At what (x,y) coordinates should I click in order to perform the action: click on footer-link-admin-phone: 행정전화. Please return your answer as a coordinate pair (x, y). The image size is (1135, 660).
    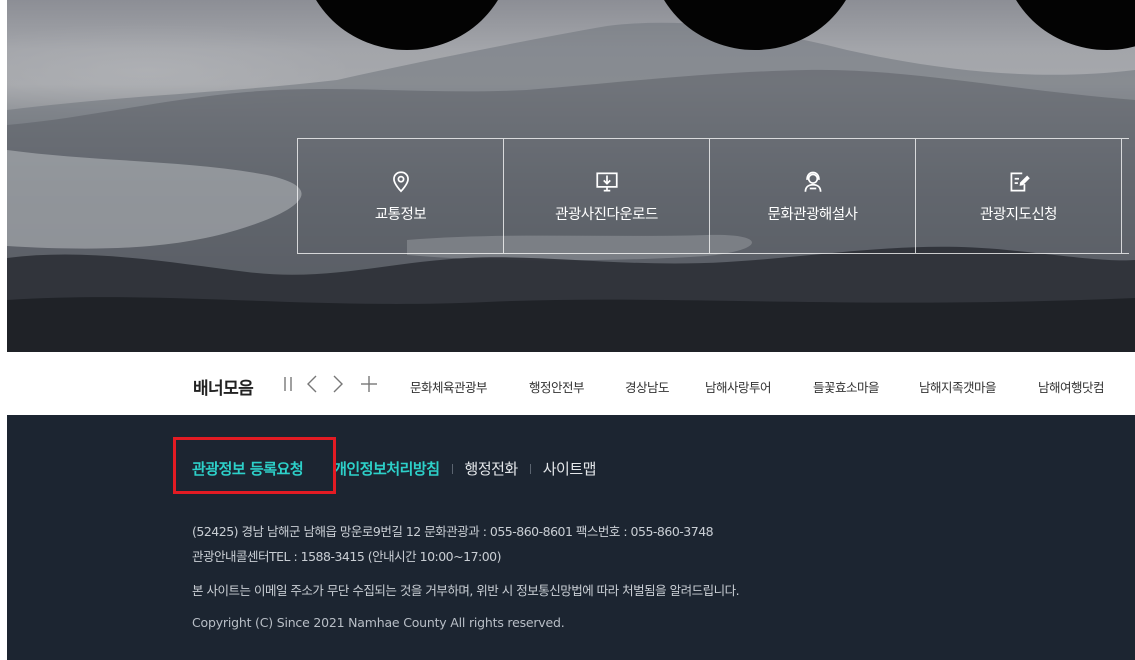
    Looking at the image, I should click on (492, 468).